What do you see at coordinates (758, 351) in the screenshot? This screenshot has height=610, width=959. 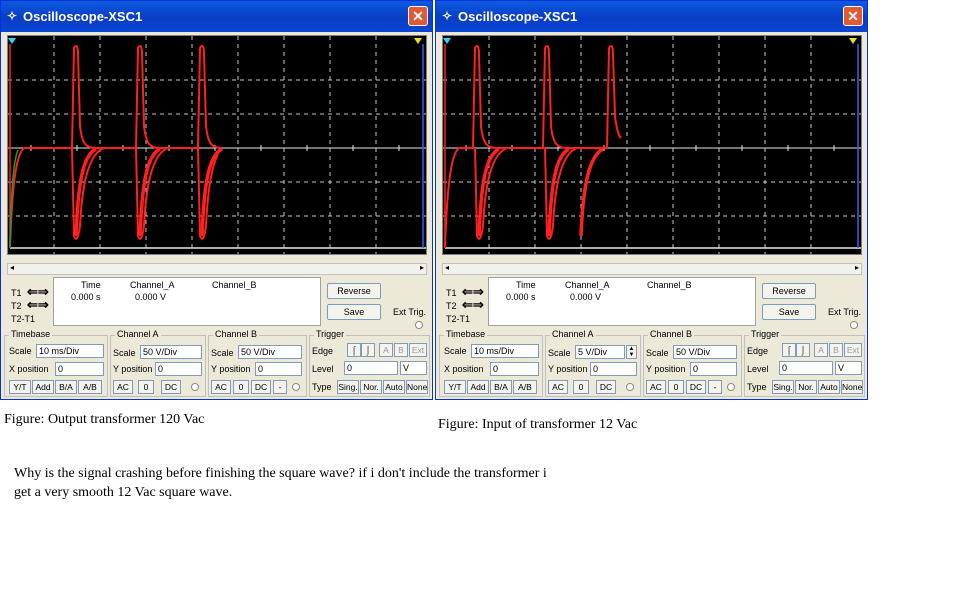 I see `trigger-edge-label: Edge` at bounding box center [758, 351].